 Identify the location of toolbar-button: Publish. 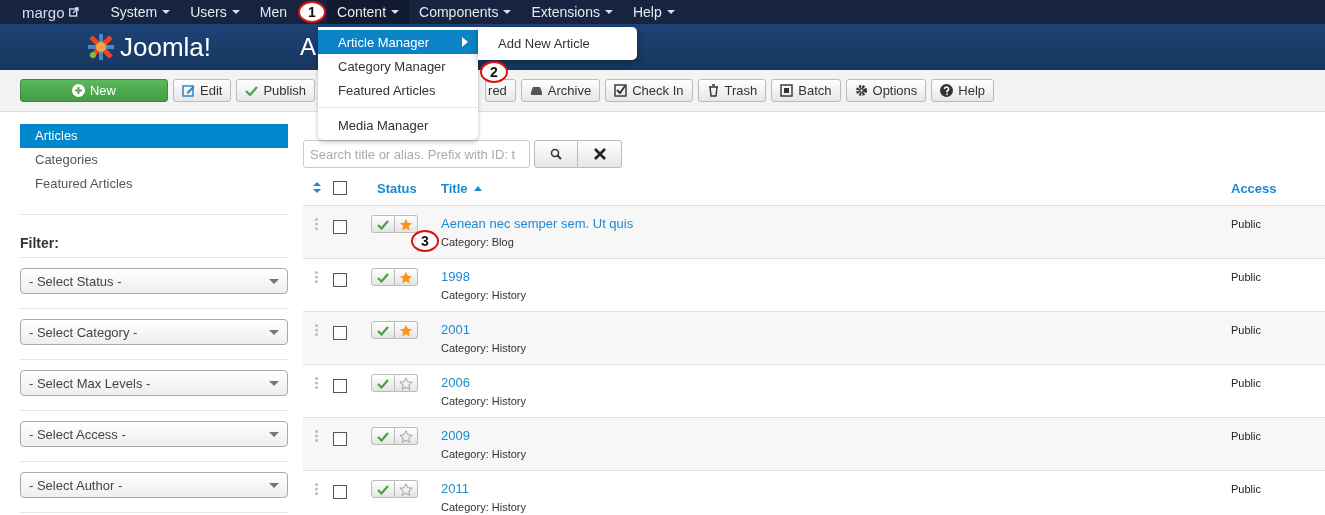
(276, 90).